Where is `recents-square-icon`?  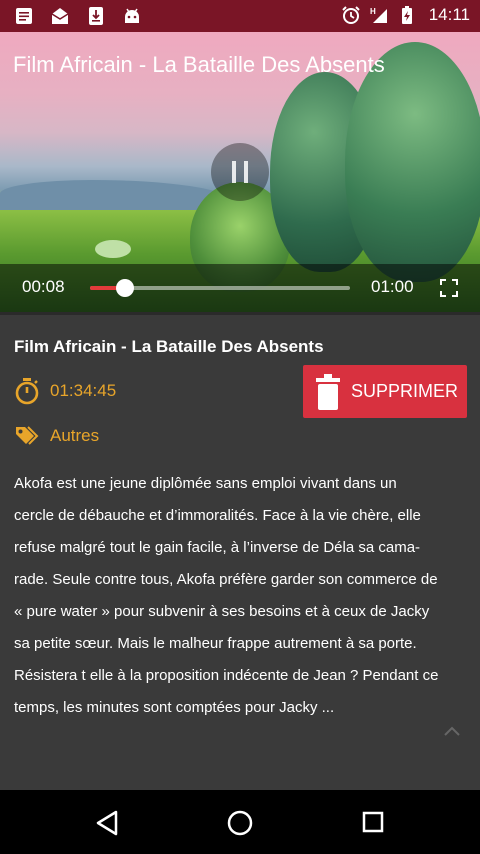
recents-square-icon is located at coordinates (373, 822).